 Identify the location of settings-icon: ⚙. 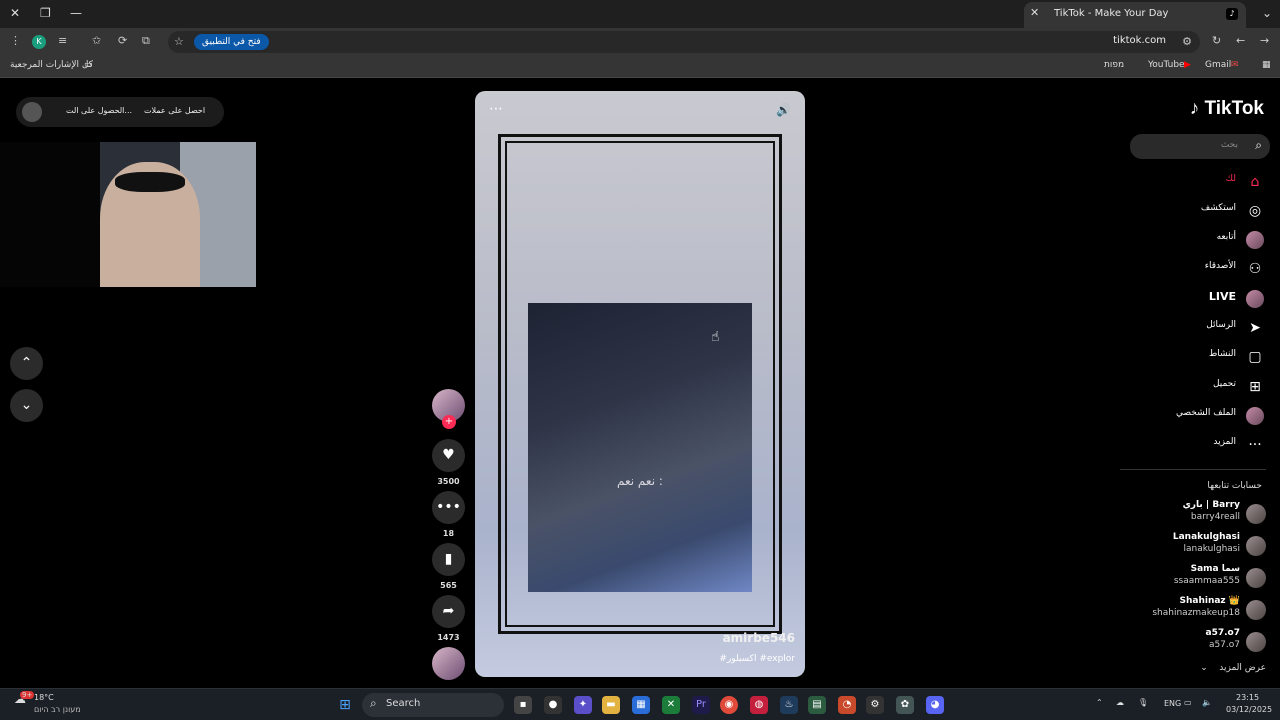
(875, 705).